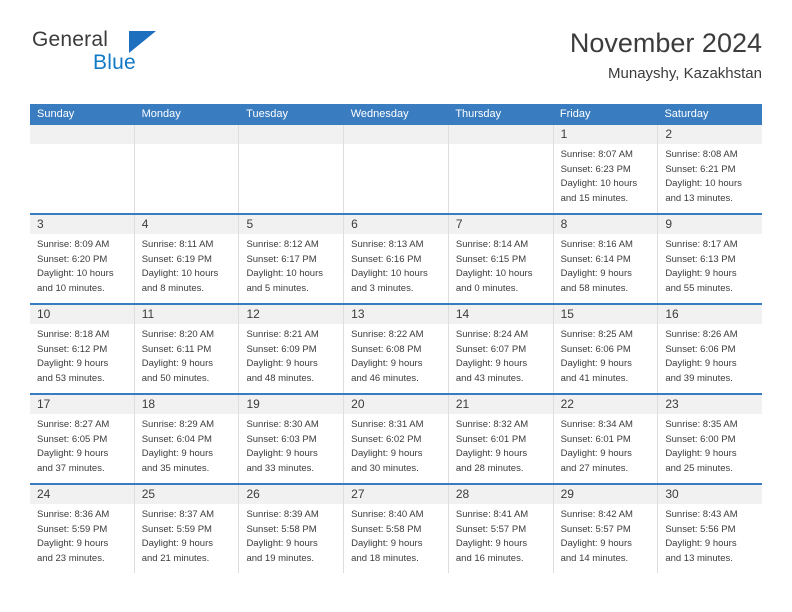  What do you see at coordinates (710, 224) in the screenshot?
I see `day-number-strip: 9` at bounding box center [710, 224].